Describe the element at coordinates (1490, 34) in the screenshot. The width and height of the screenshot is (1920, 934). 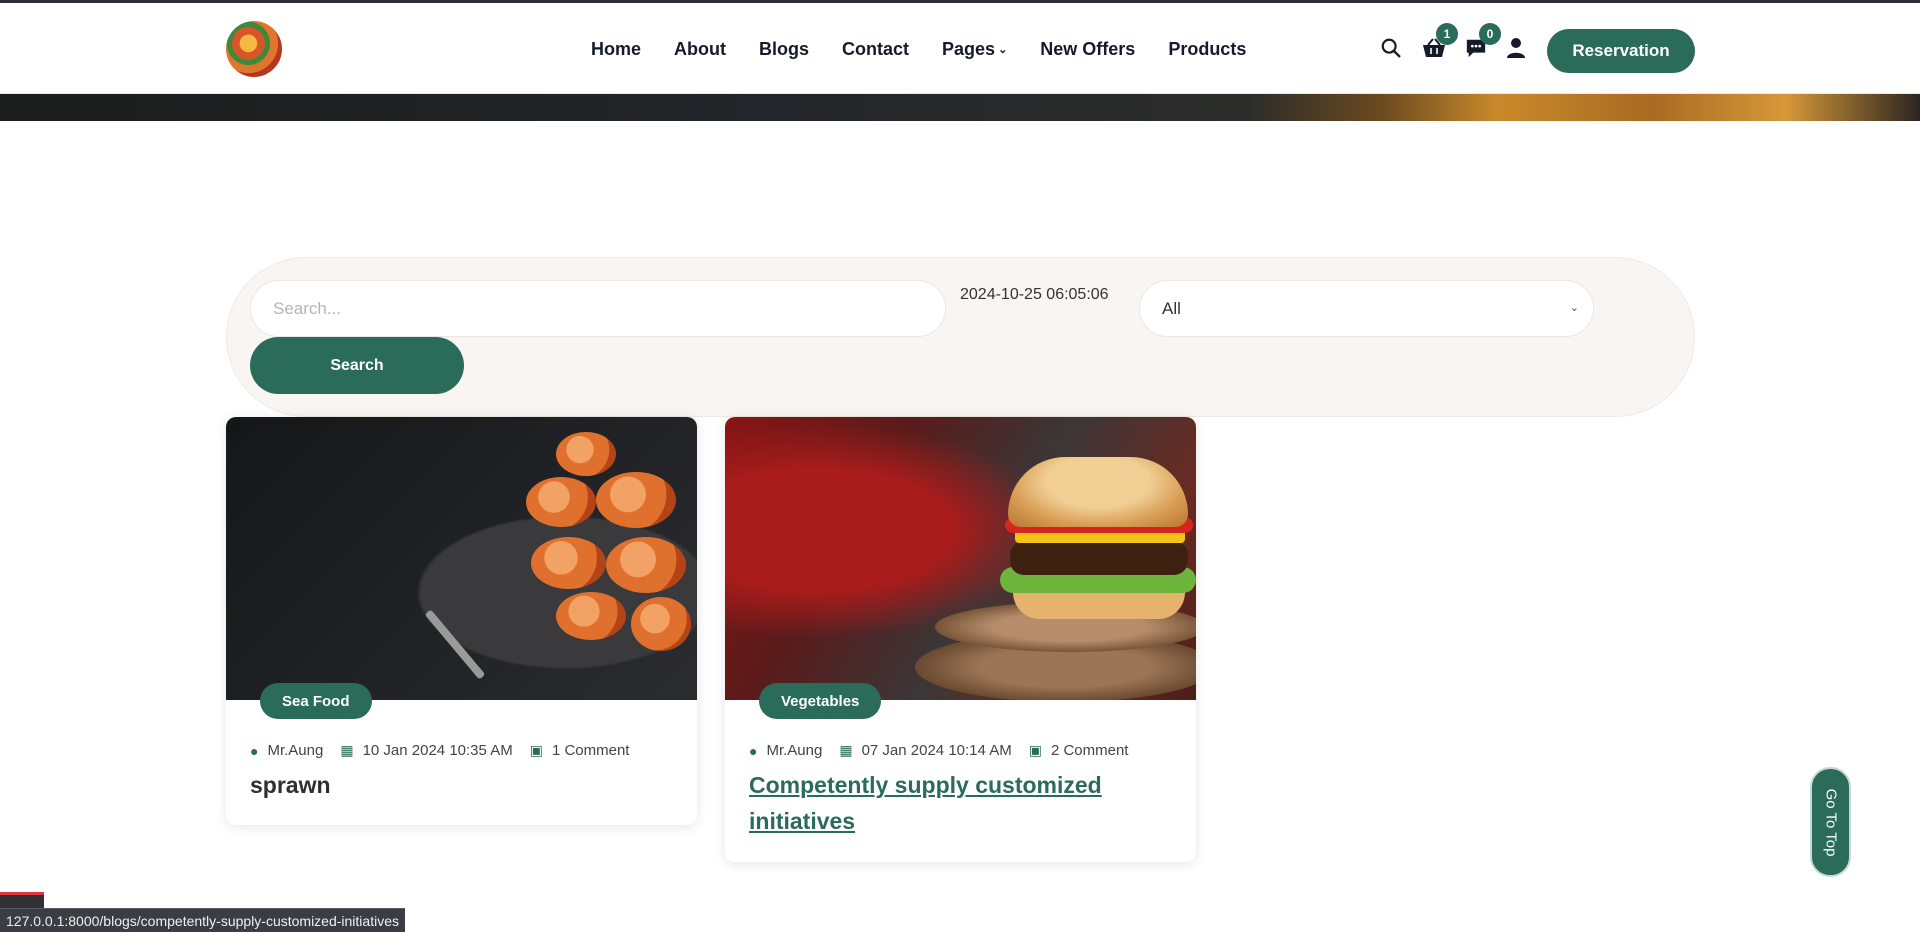
I see `message-count-badge: 0` at that location.